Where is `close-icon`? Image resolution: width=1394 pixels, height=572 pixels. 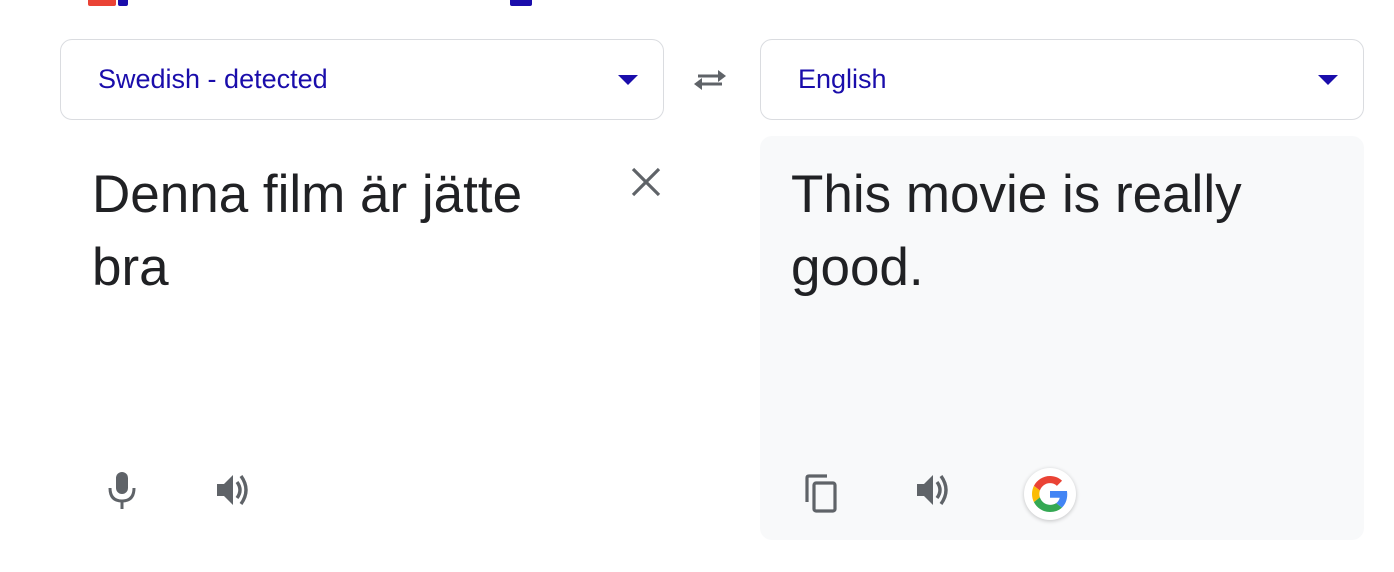
close-icon is located at coordinates (646, 182).